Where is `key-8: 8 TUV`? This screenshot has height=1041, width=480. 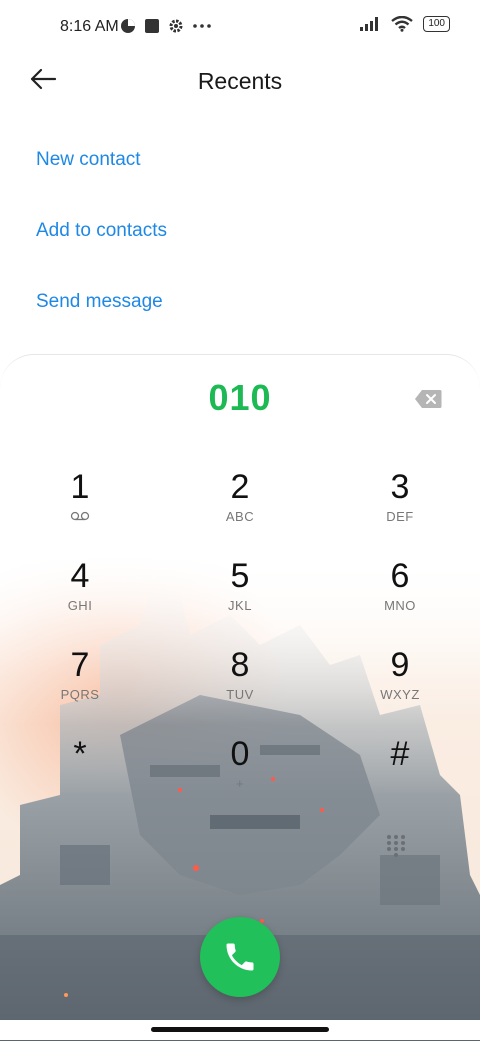
key-8: 8 TUV is located at coordinates (240, 685).